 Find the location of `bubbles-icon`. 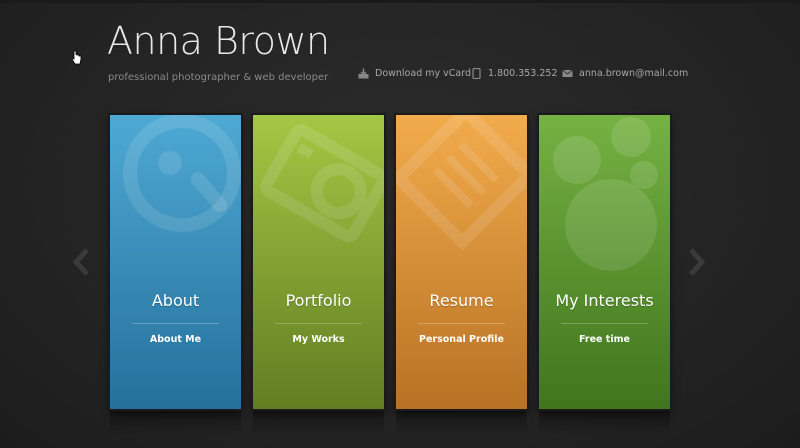

bubbles-icon is located at coordinates (605, 194).